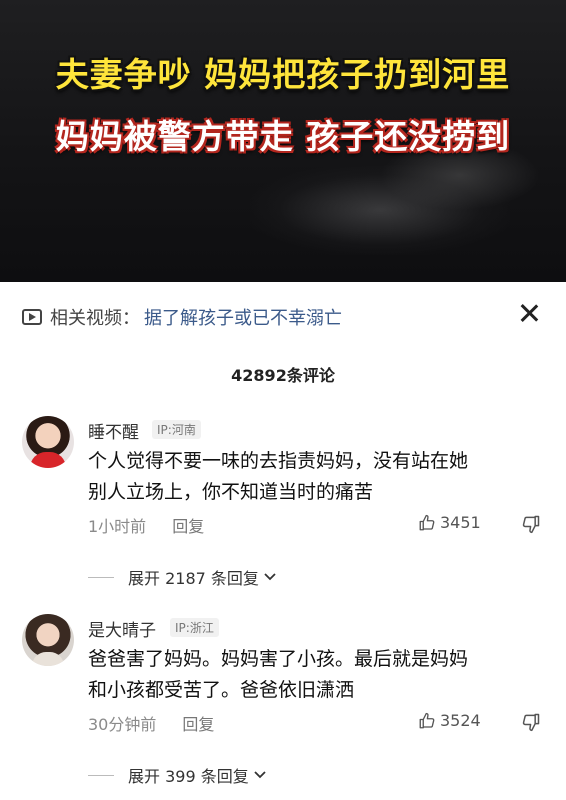 The image size is (566, 800). I want to click on video-icon, so click(32, 317).